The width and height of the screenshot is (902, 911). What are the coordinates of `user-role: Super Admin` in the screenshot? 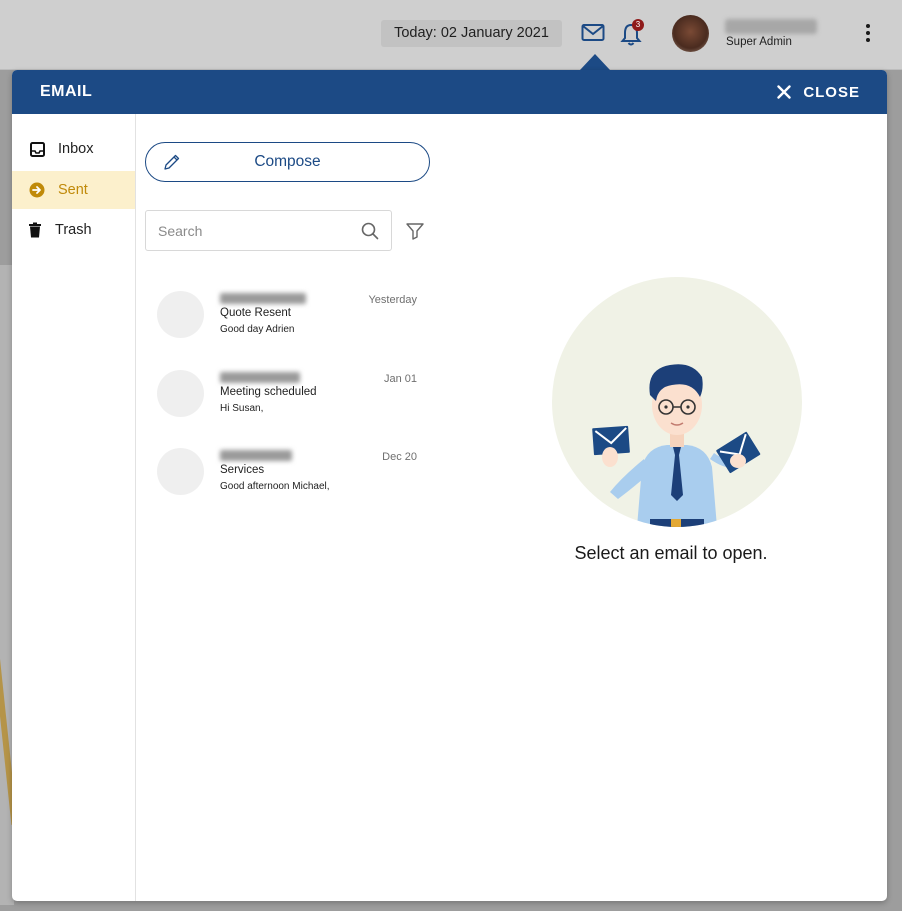 It's located at (759, 42).